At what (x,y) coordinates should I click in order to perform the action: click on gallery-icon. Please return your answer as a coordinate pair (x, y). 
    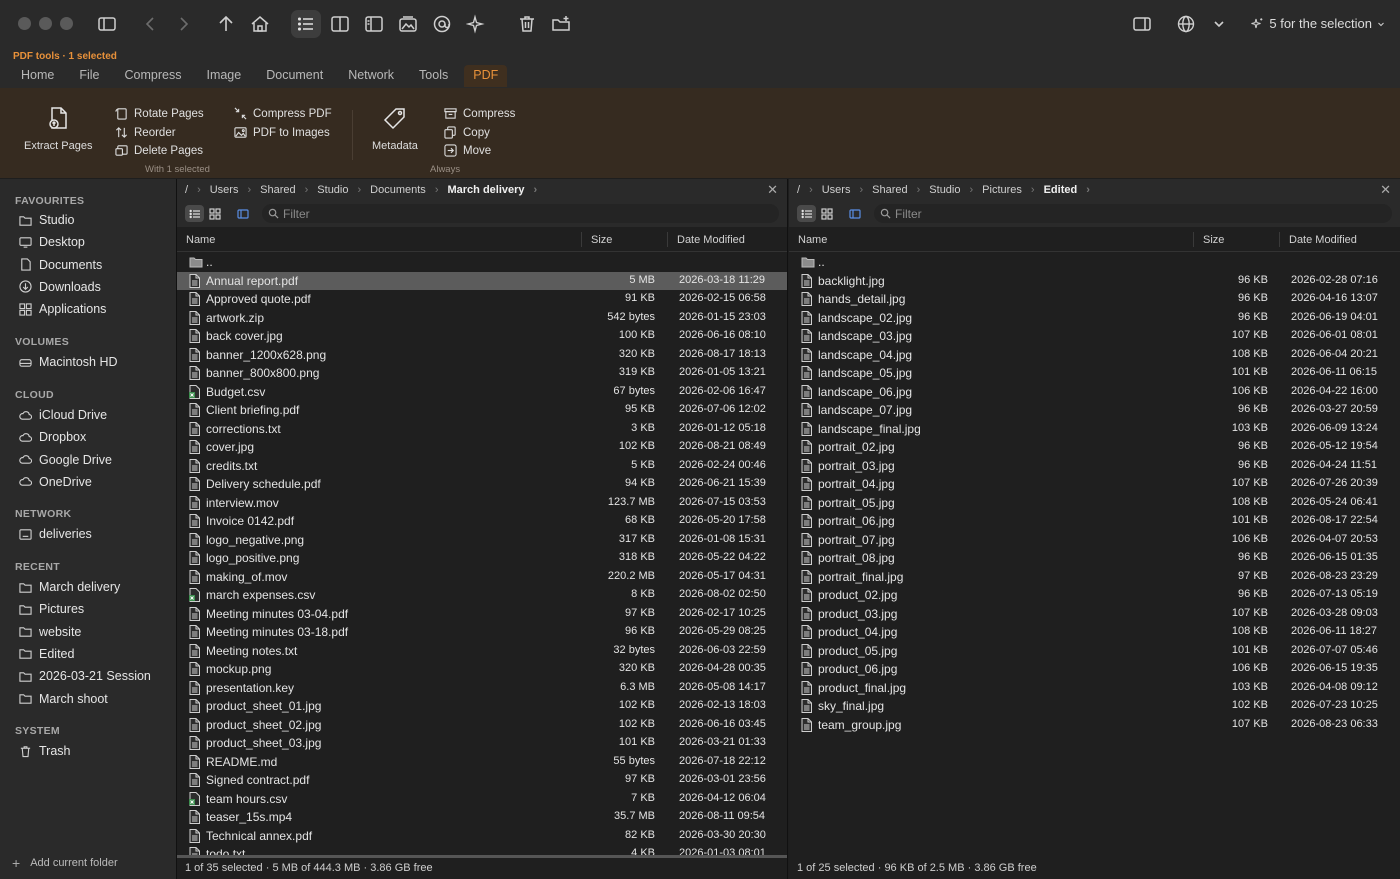
    Looking at the image, I should click on (408, 24).